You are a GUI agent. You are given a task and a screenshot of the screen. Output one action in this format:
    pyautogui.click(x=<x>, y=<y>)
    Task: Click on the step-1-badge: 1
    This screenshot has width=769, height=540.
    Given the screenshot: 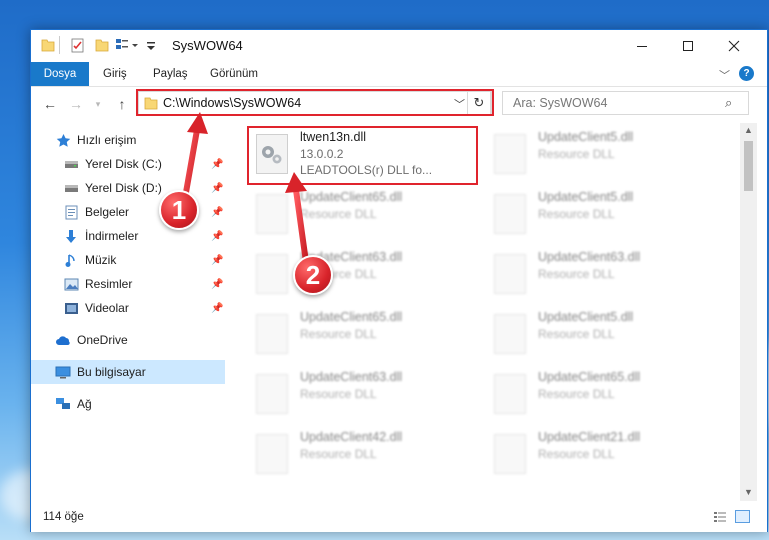 What is the action you would take?
    pyautogui.click(x=179, y=210)
    